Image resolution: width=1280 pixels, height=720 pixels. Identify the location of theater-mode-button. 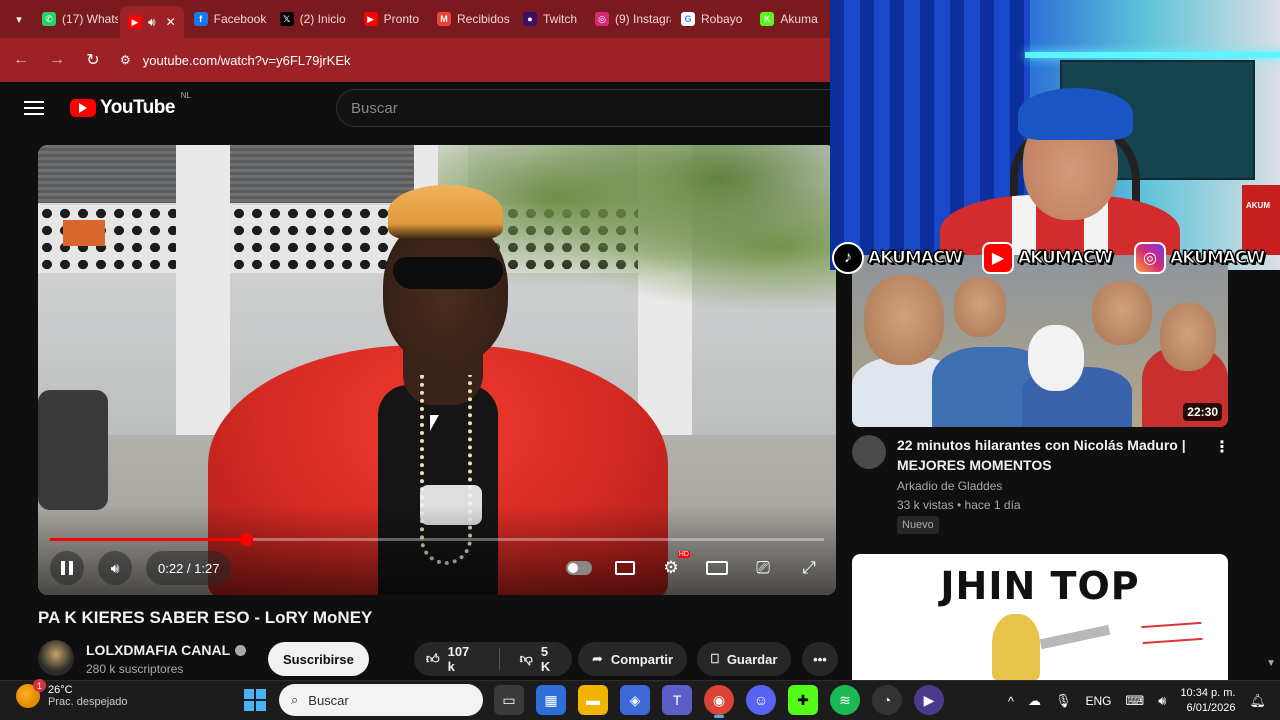
(717, 568).